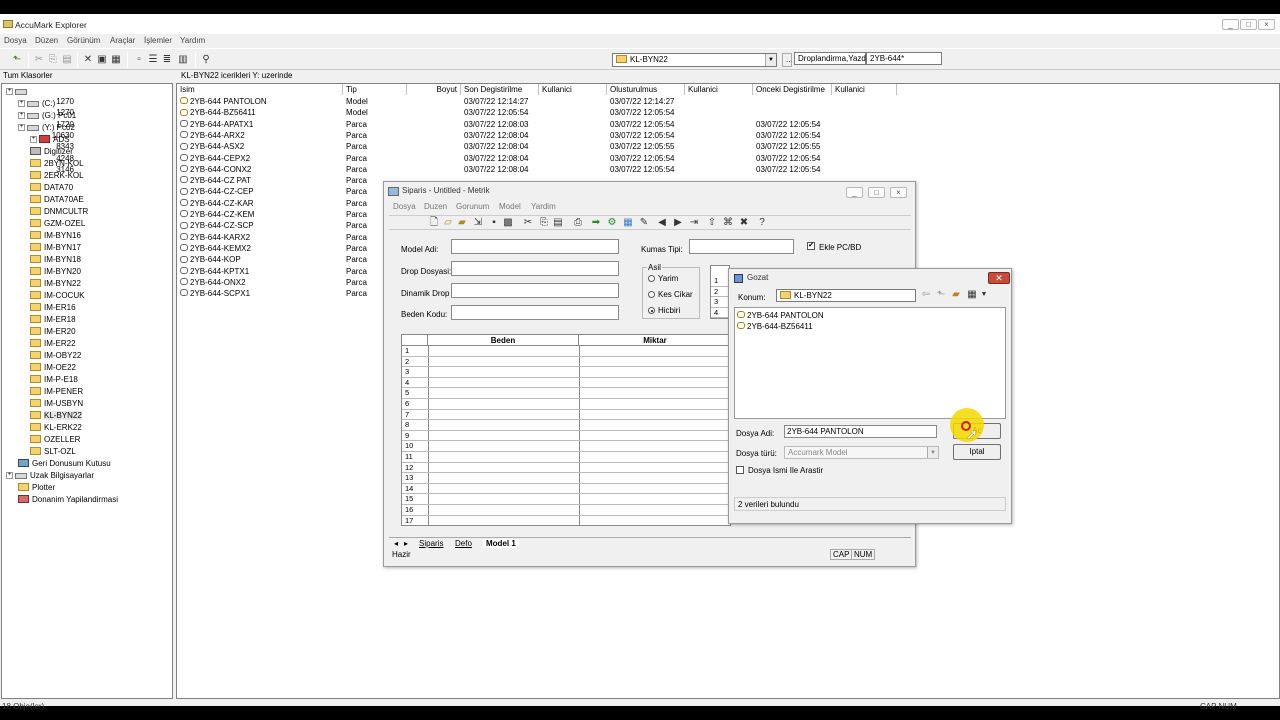  I want to click on search-checkbox, so click(740, 470).